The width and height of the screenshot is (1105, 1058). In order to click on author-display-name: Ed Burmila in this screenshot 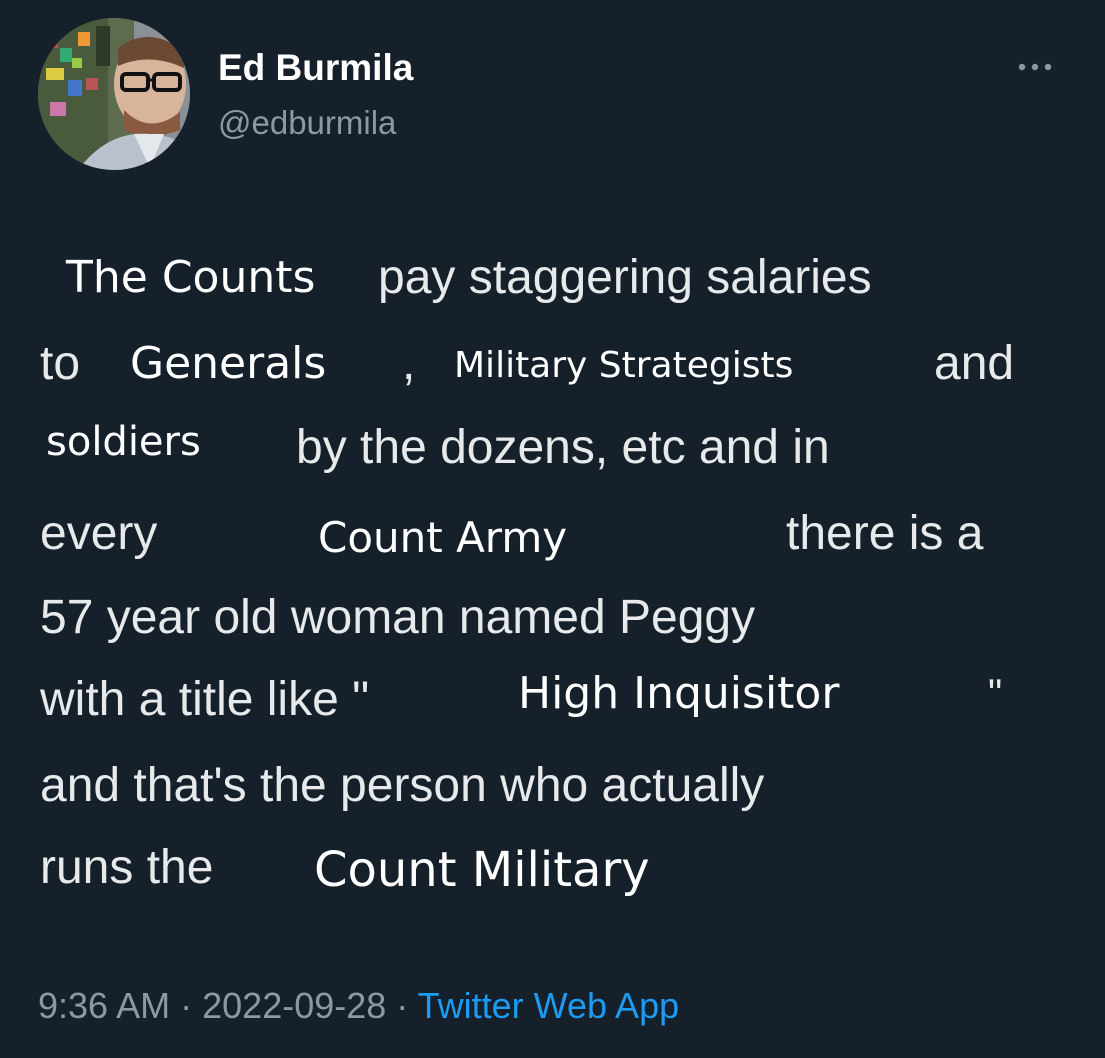, I will do `click(315, 68)`.